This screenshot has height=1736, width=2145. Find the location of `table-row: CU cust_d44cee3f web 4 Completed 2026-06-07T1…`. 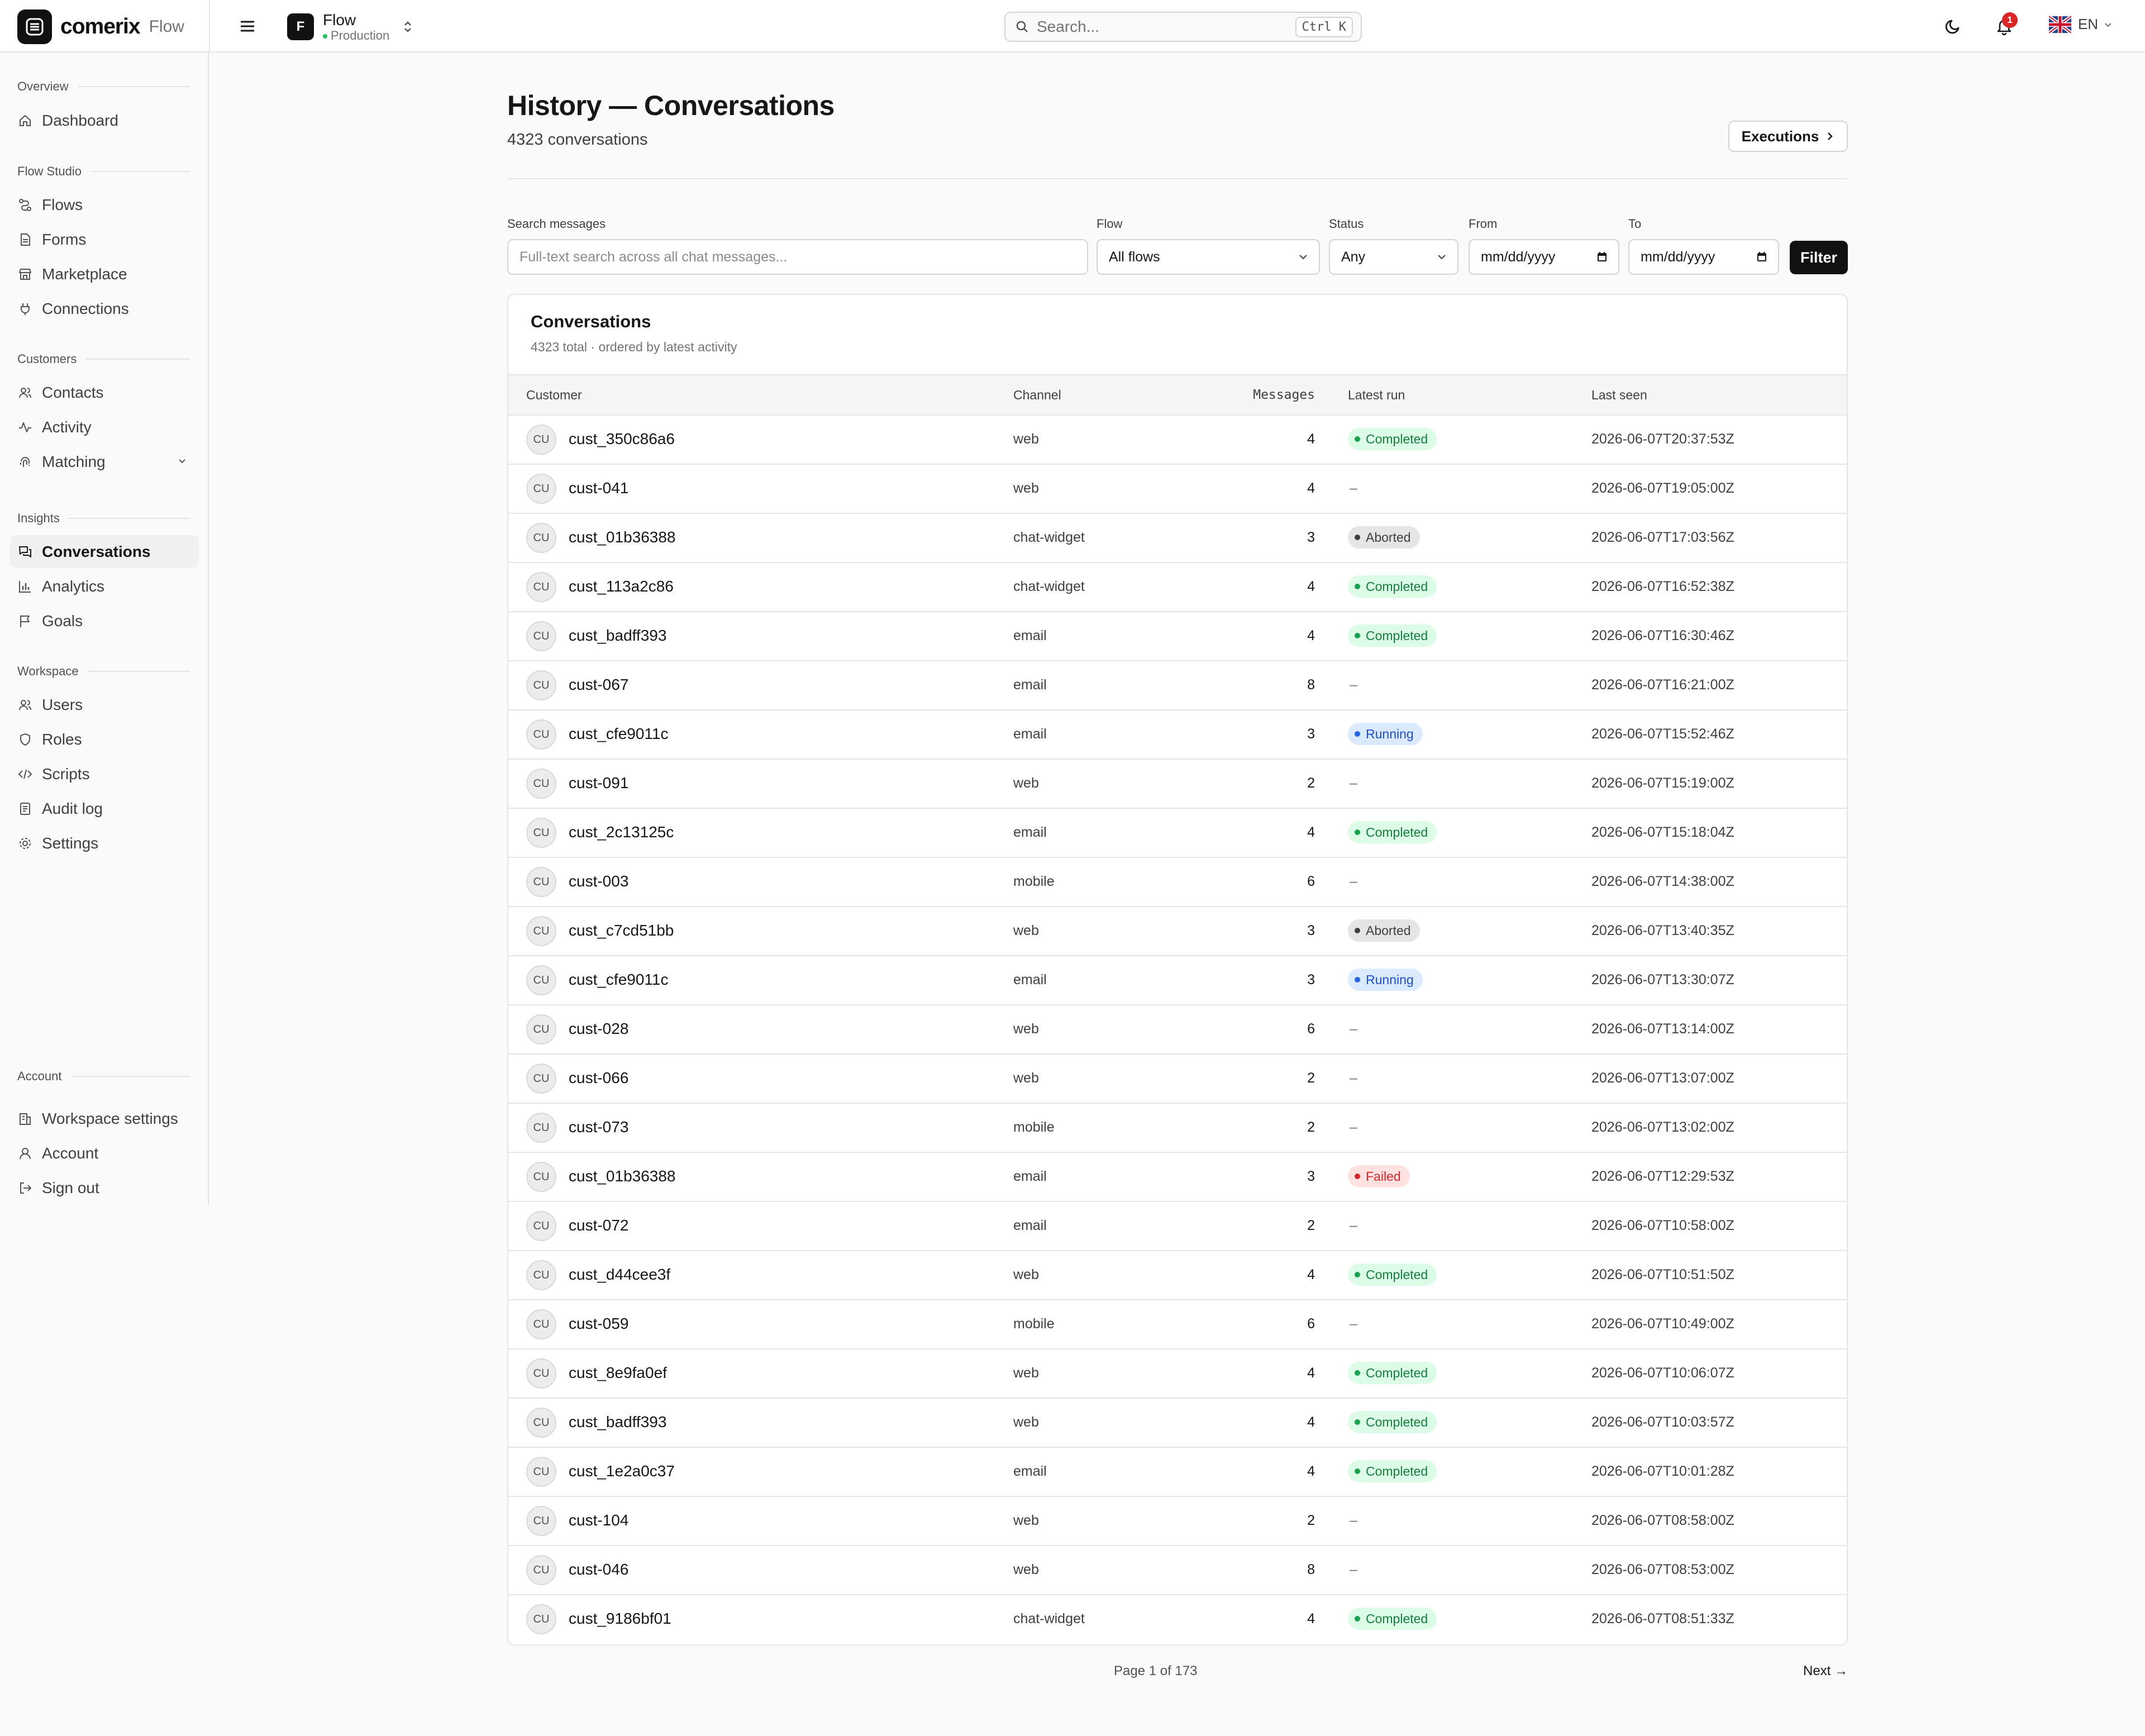

table-row: CU cust_d44cee3f web 4 Completed 2026-06-07T1… is located at coordinates (1177, 1275).